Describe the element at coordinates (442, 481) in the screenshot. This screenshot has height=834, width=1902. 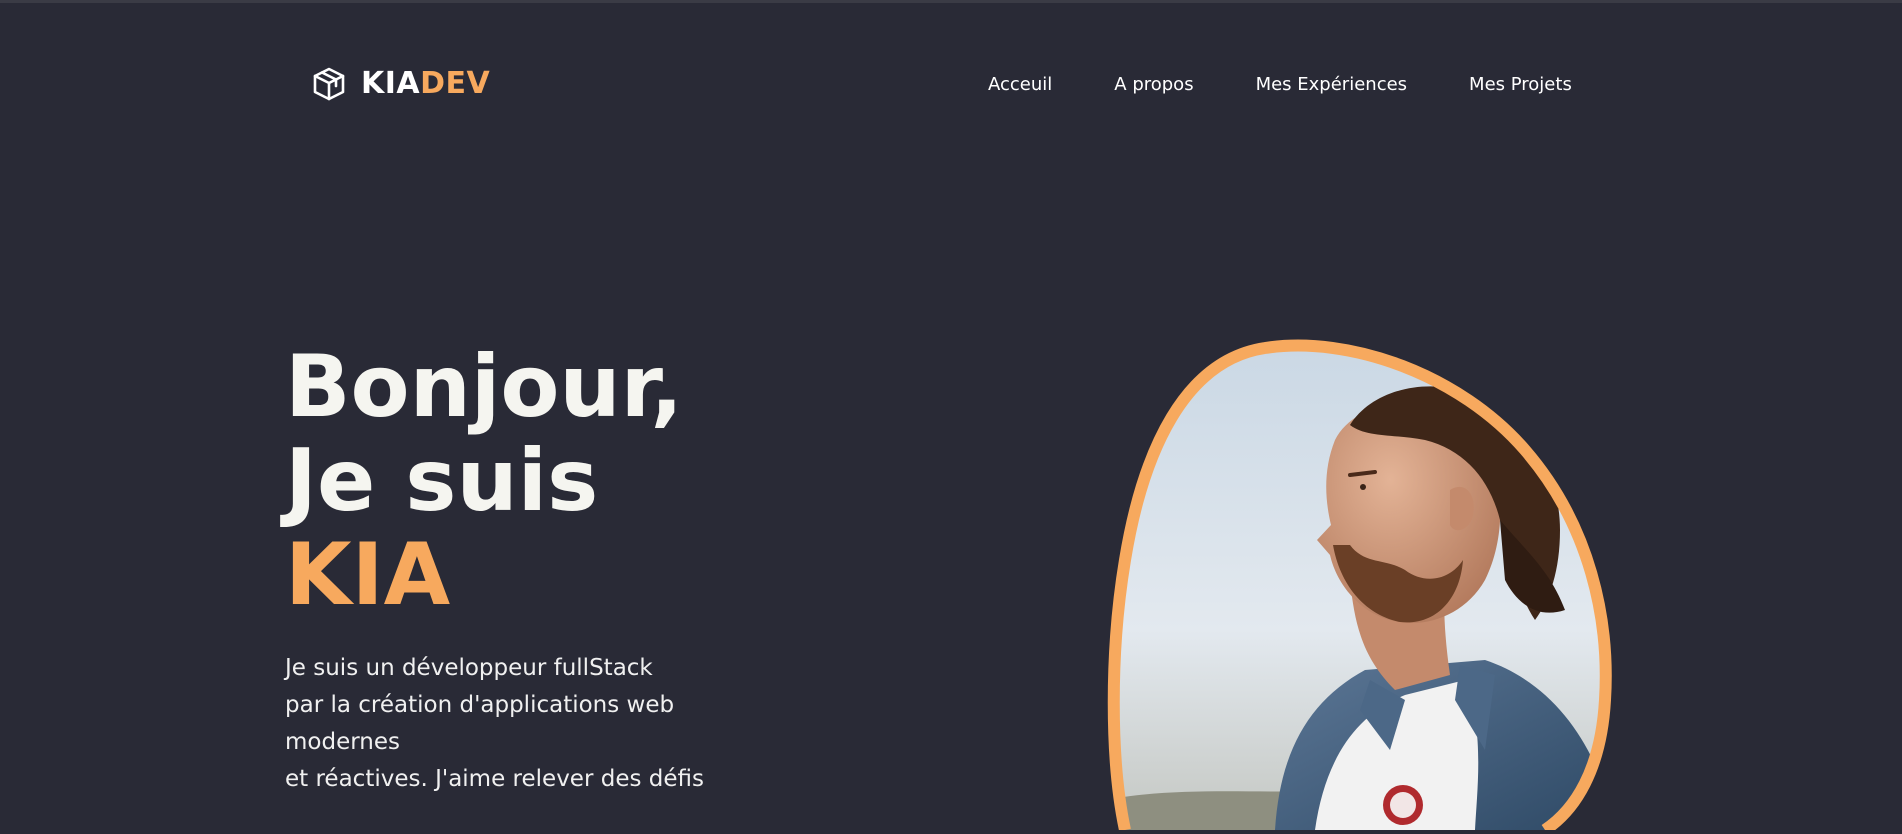
I see `hero-intro: Je suis` at that location.